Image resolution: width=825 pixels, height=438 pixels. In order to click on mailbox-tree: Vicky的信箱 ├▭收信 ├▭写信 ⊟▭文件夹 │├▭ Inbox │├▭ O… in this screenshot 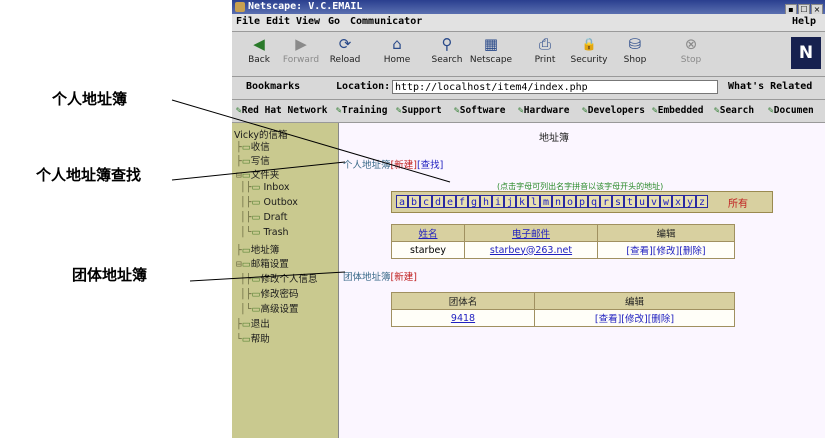, I will do `click(285, 280)`.